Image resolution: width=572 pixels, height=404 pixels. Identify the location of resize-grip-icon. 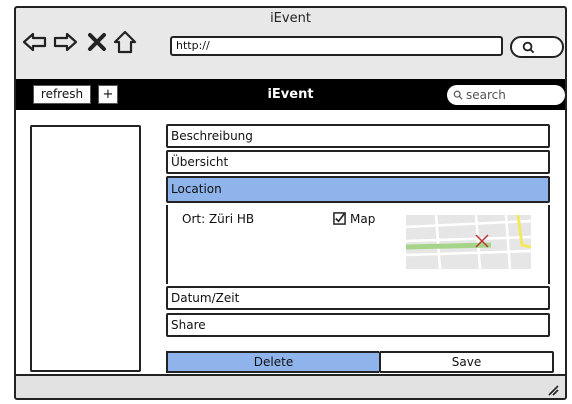
(553, 390).